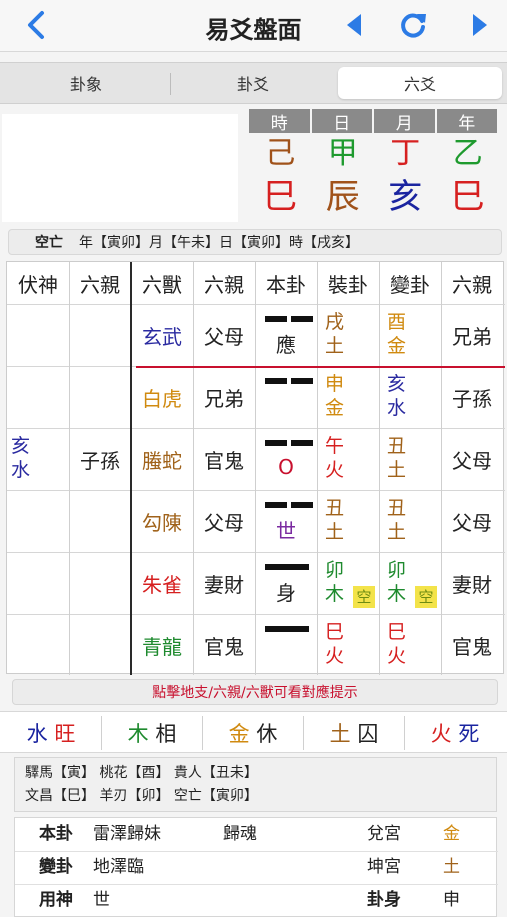 This screenshot has width=507, height=917. Describe the element at coordinates (420, 83) in the screenshot. I see `tab-six-lines: 六爻` at that location.